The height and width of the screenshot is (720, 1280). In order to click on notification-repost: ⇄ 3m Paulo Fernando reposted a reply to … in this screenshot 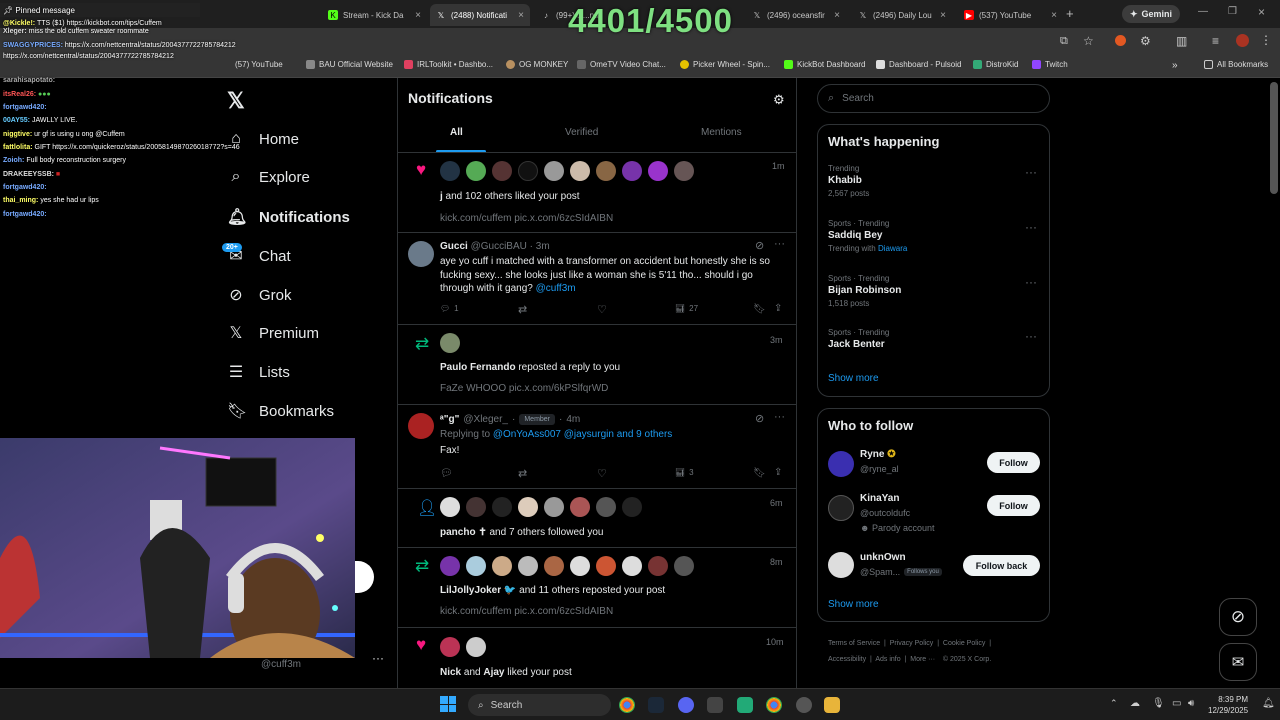, I will do `click(597, 365)`.